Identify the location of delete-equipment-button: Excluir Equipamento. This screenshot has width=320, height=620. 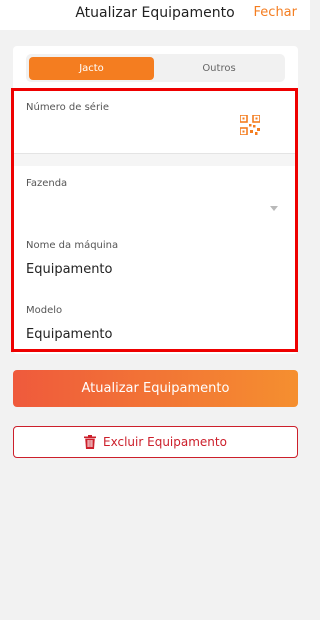
(155, 442).